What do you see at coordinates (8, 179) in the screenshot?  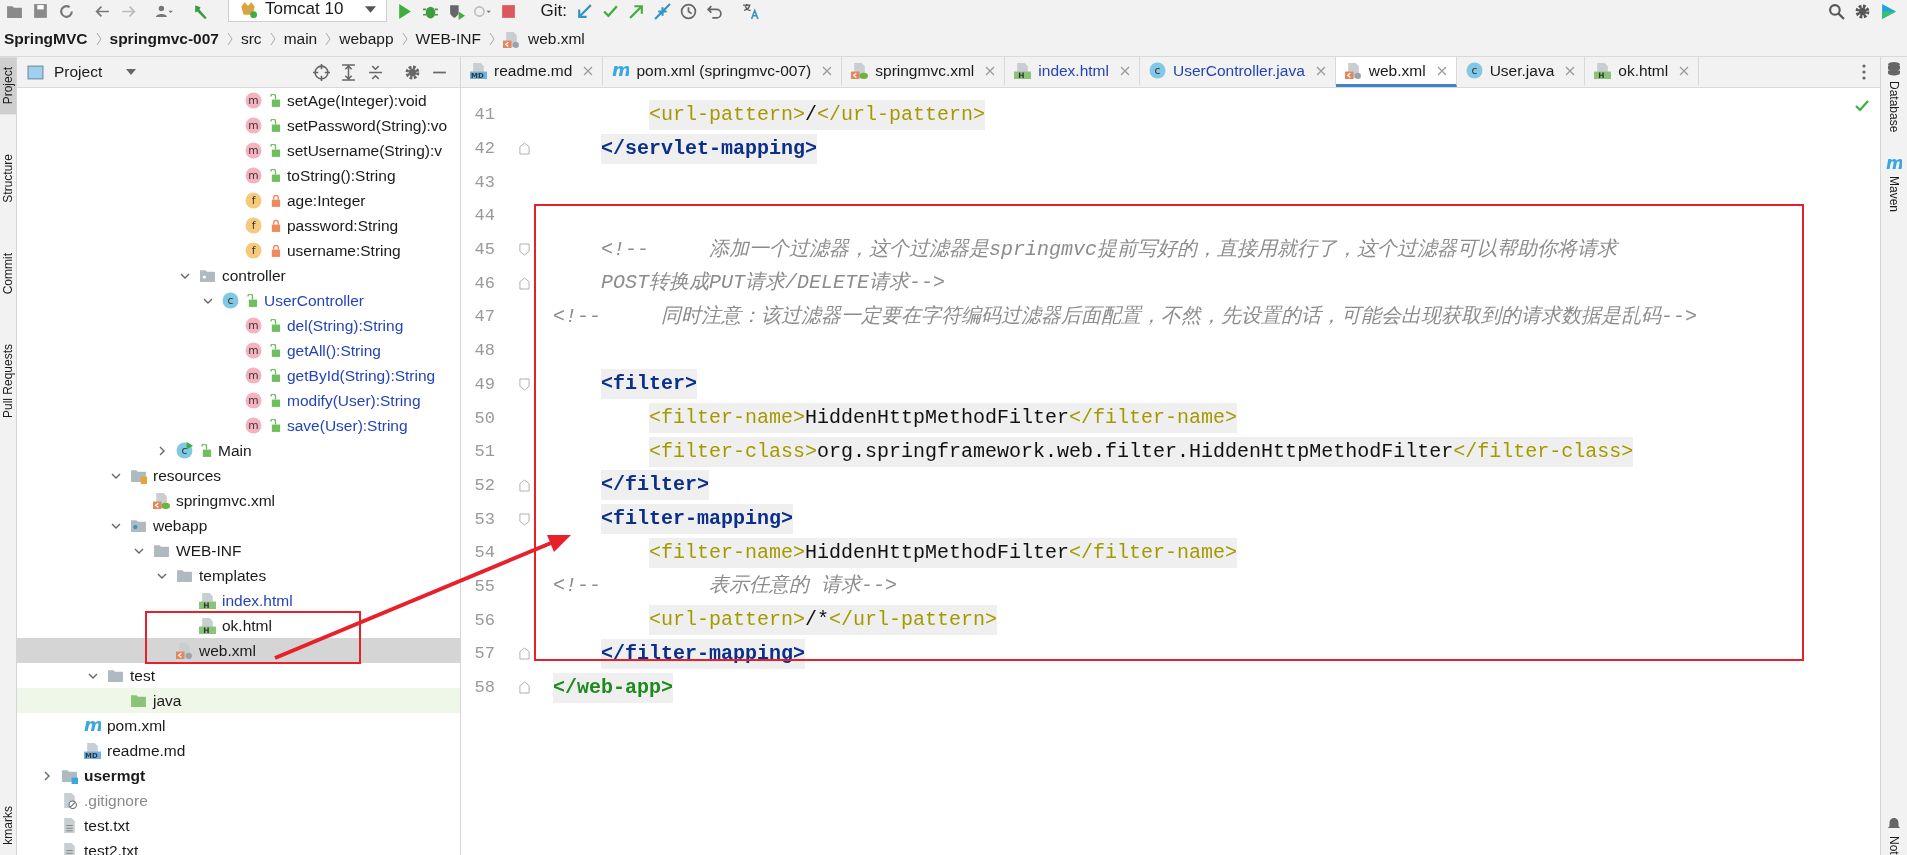 I see `tool-window-tab: Structure` at bounding box center [8, 179].